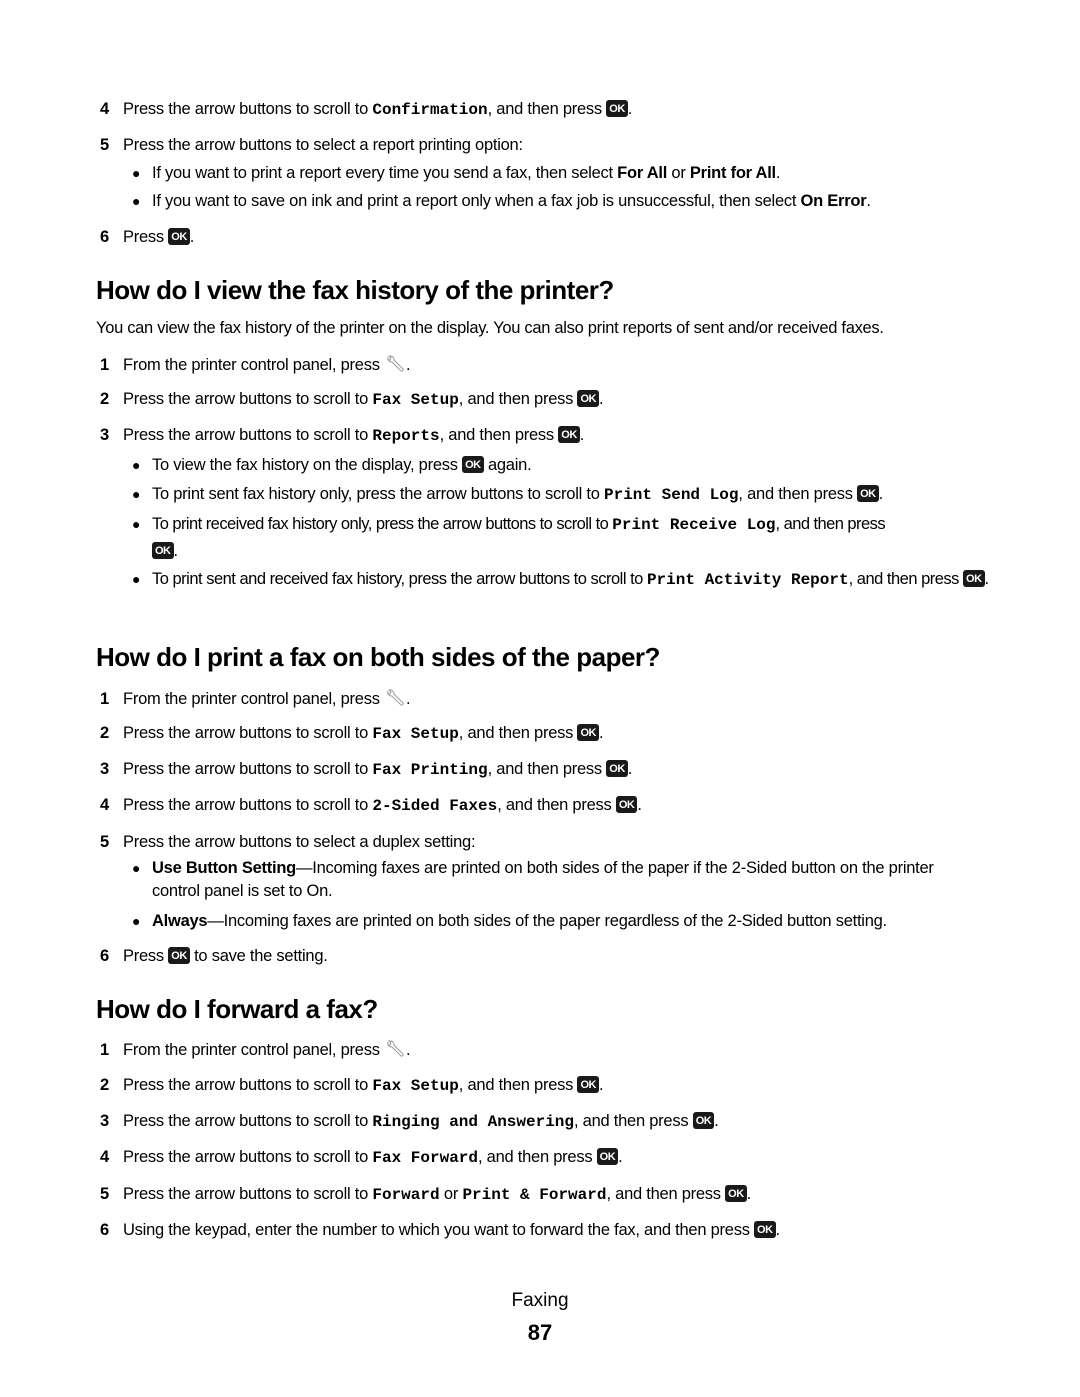 The width and height of the screenshot is (1080, 1397). What do you see at coordinates (258, 956) in the screenshot?
I see `step-text: to save the setting.` at bounding box center [258, 956].